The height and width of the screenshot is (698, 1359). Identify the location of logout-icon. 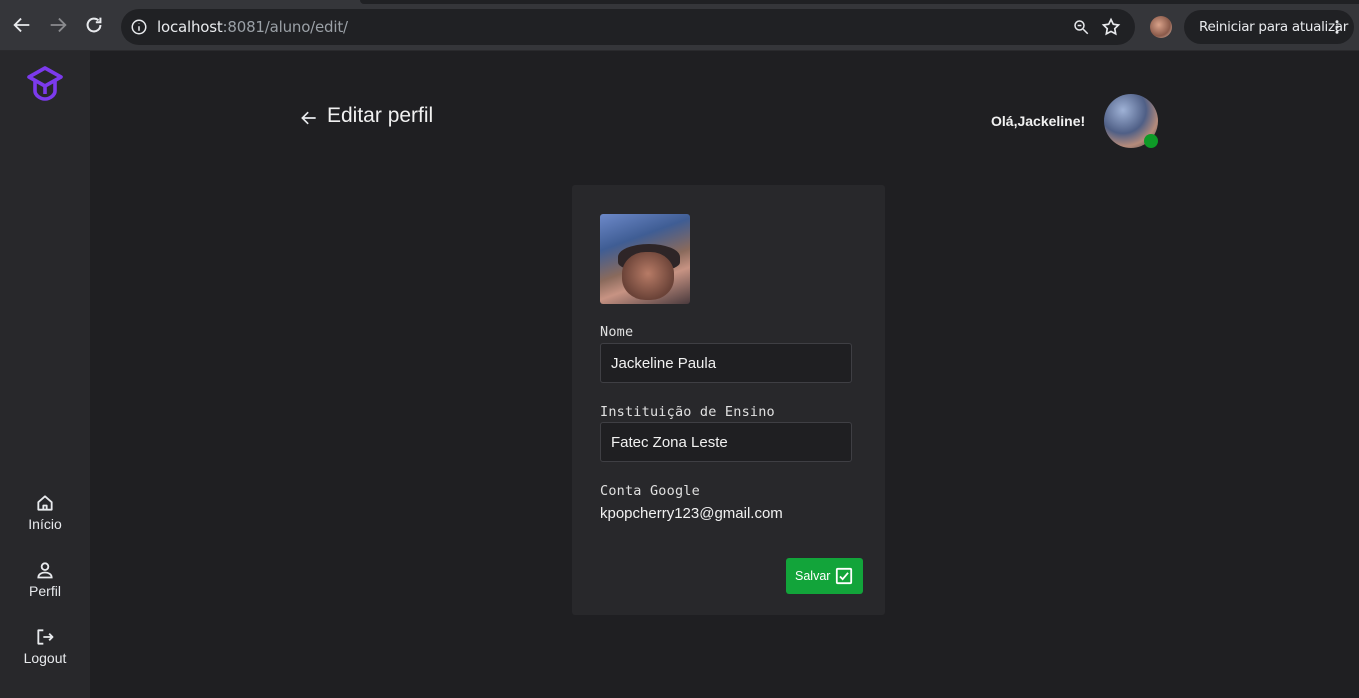
(45, 637).